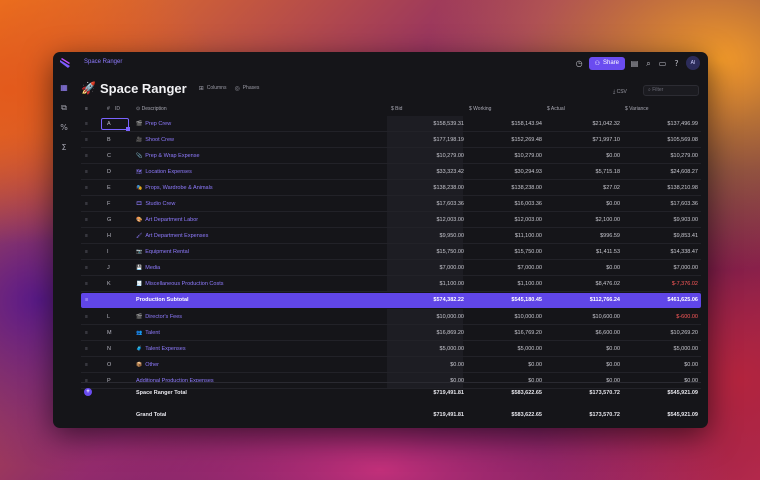 The image size is (760, 480). What do you see at coordinates (109, 140) in the screenshot?
I see `row-code: B` at bounding box center [109, 140].